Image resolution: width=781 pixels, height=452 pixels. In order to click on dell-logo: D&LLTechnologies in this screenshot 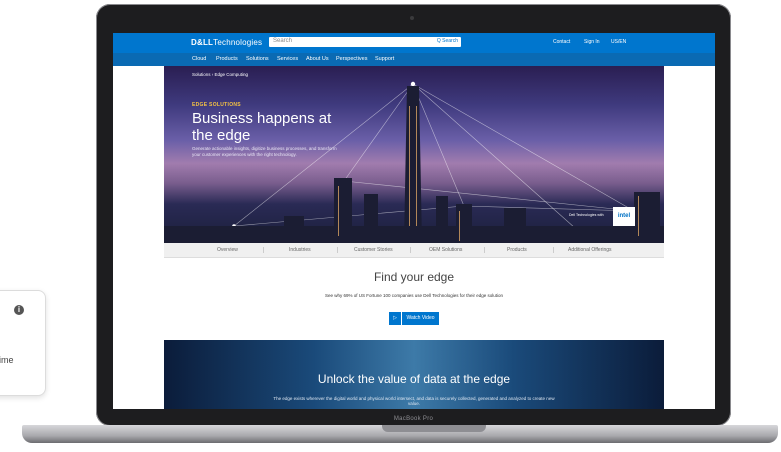, I will do `click(226, 42)`.